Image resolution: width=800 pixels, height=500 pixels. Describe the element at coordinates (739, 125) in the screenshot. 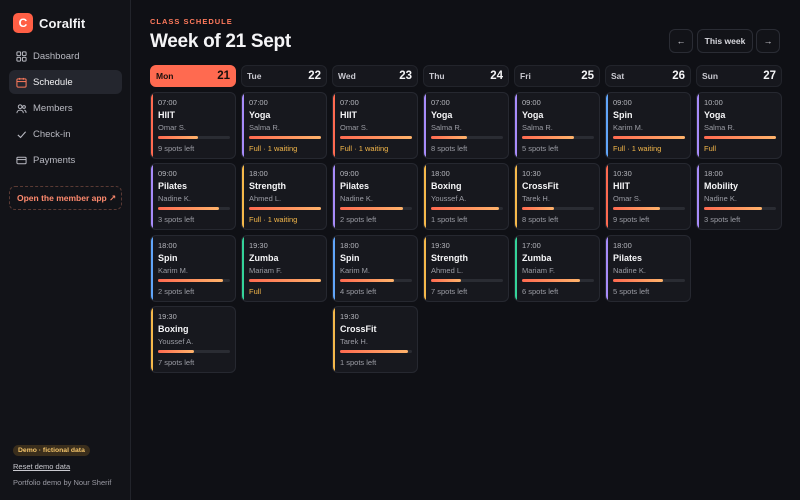

I see `class-card: 10:00 Yoga Salma R. Full` at that location.